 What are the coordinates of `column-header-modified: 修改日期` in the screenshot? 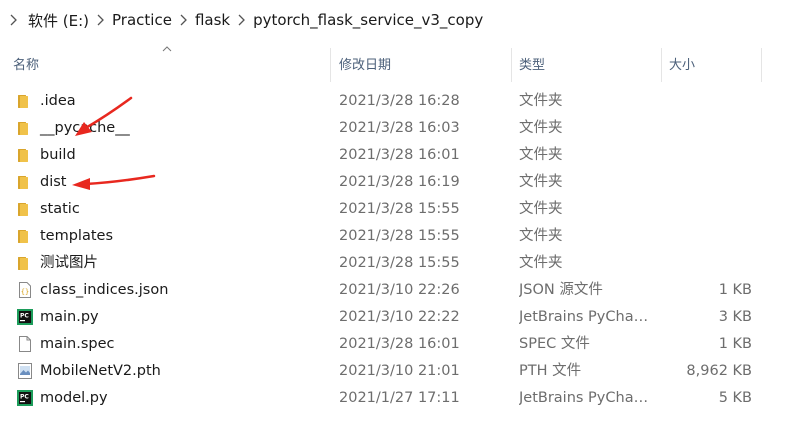 It's located at (421, 63).